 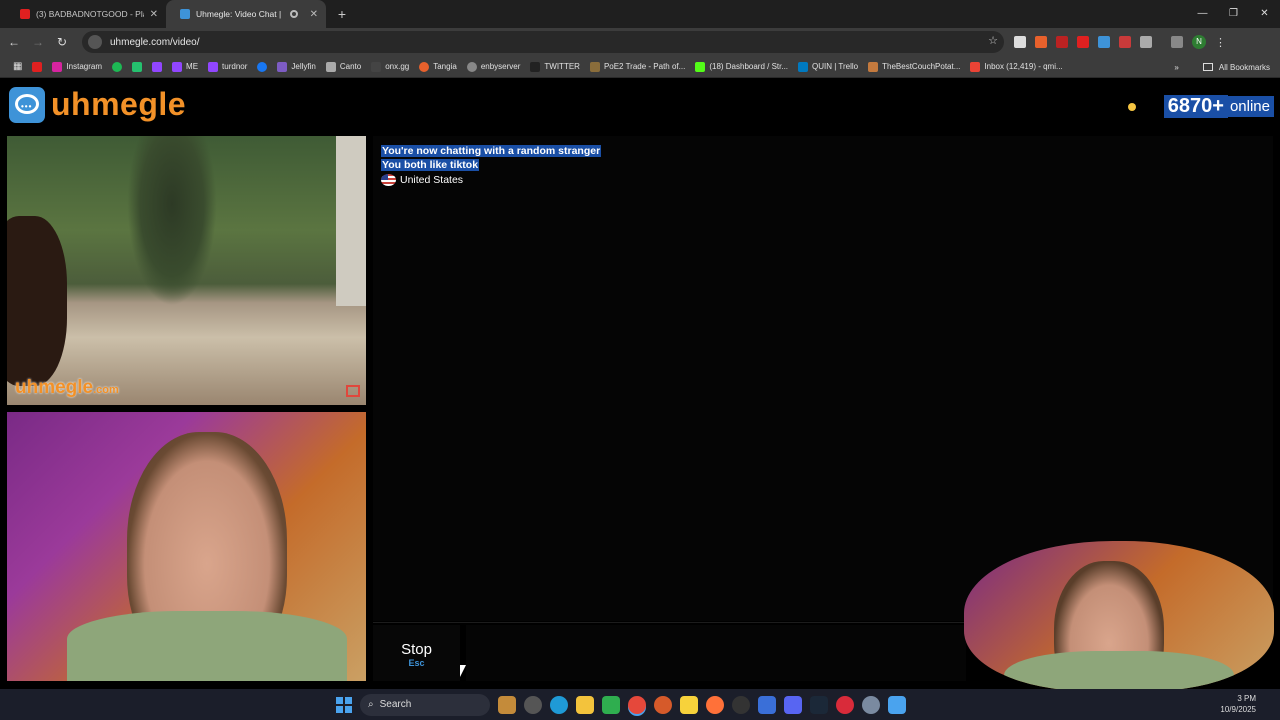 What do you see at coordinates (1238, 704) in the screenshot?
I see `system-clock: 3 PM 10/9/2025` at bounding box center [1238, 704].